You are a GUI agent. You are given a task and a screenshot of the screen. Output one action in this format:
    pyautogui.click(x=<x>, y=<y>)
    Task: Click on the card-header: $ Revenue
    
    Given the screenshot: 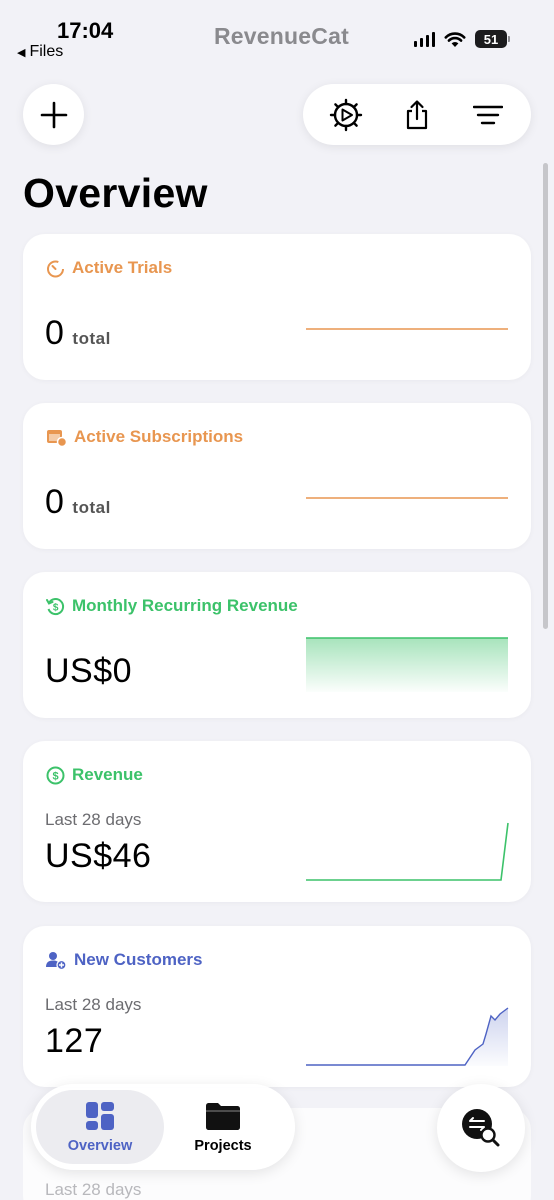 What is the action you would take?
    pyautogui.click(x=94, y=775)
    